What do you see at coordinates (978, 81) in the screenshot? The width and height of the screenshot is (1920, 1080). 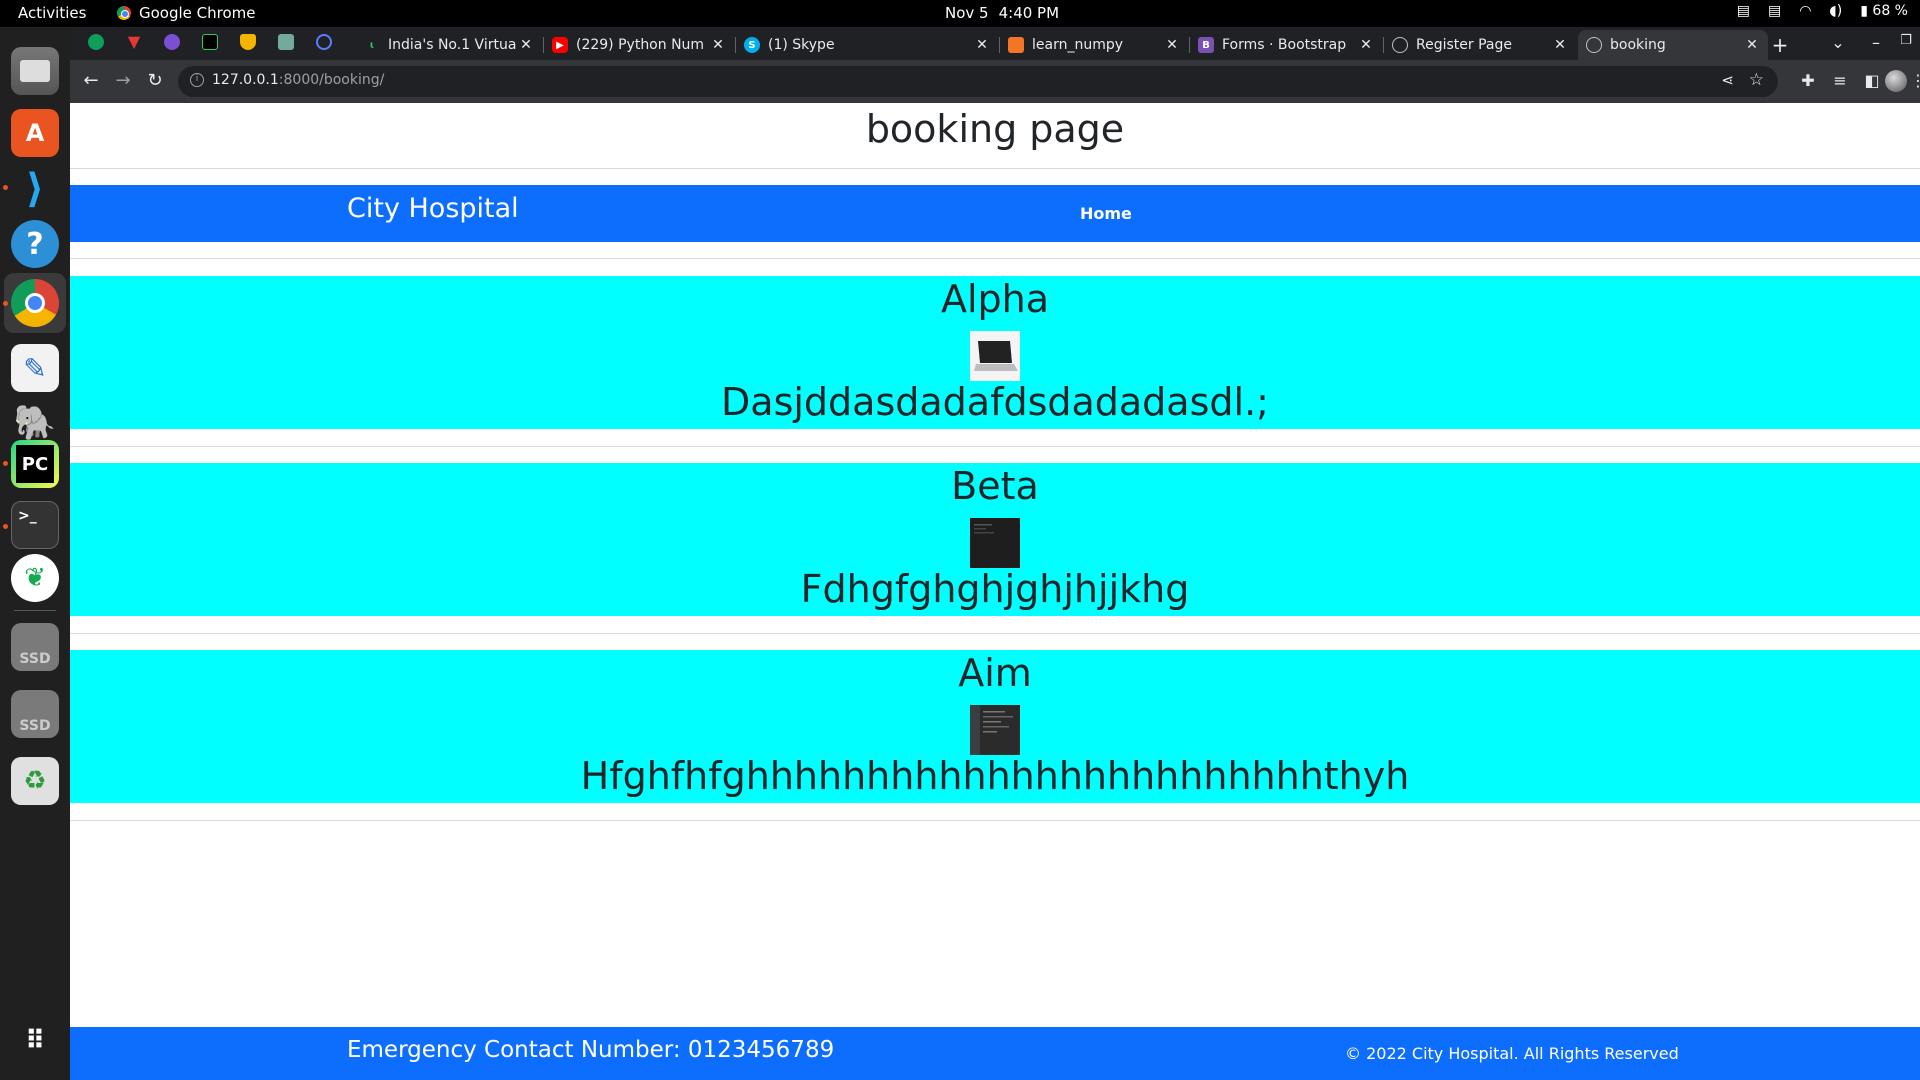 I see `address-bar: i 127.0.0.1:8000/booking/ ⋖ ☆` at bounding box center [978, 81].